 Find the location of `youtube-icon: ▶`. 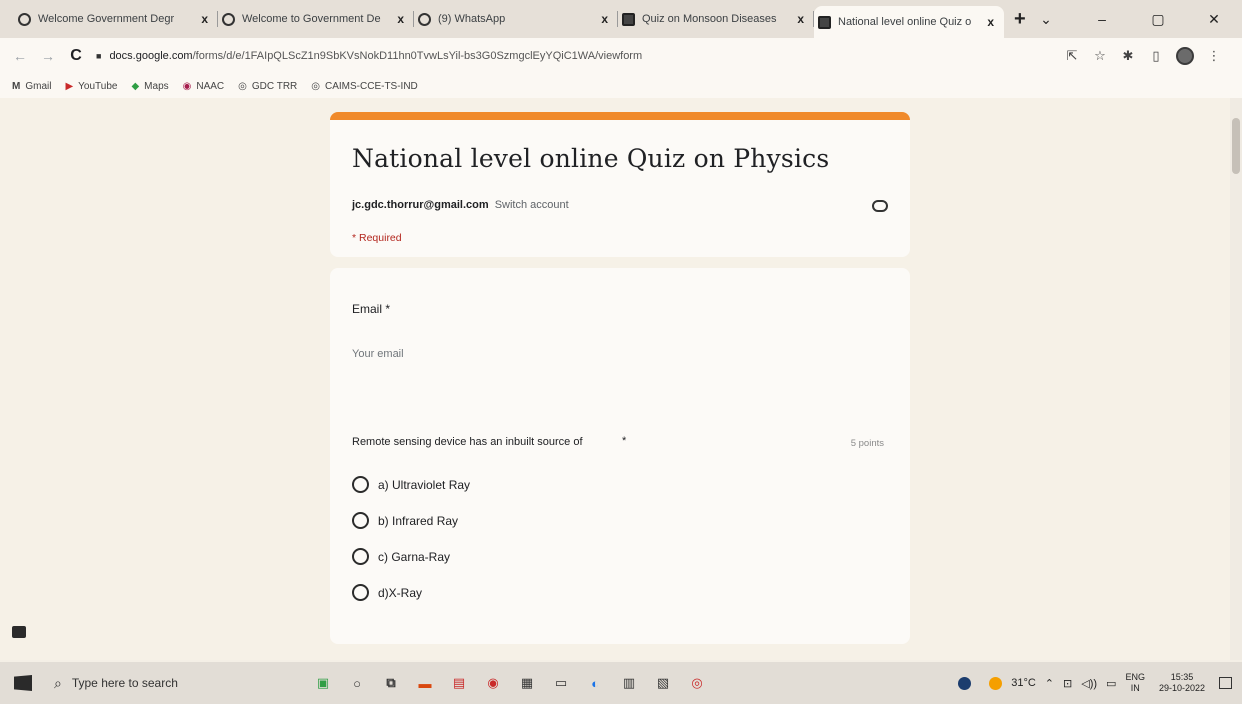

youtube-icon: ▶ is located at coordinates (69, 86).